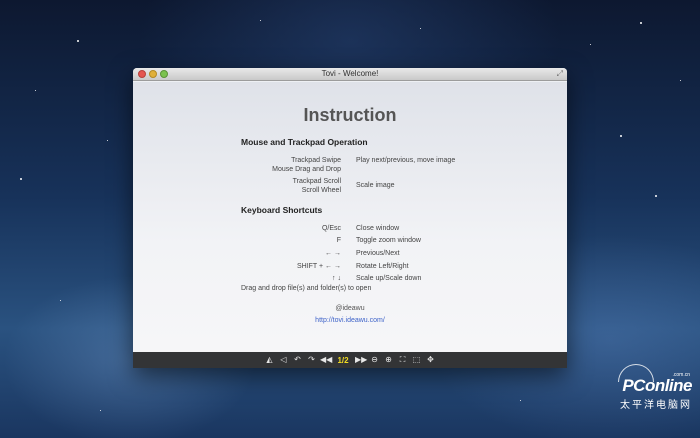  I want to click on watermark-domain: .com.cn, so click(681, 375).